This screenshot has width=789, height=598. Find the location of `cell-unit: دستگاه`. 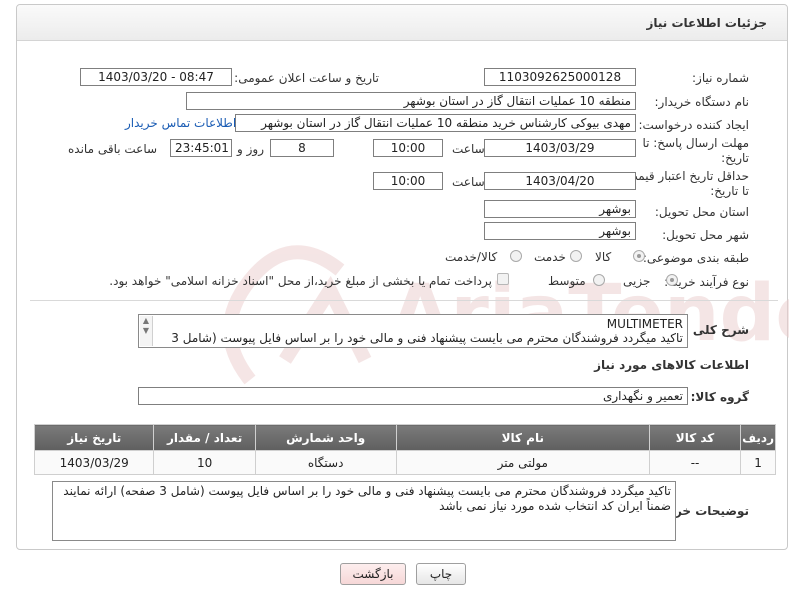

cell-unit: دستگاه is located at coordinates (325, 462).